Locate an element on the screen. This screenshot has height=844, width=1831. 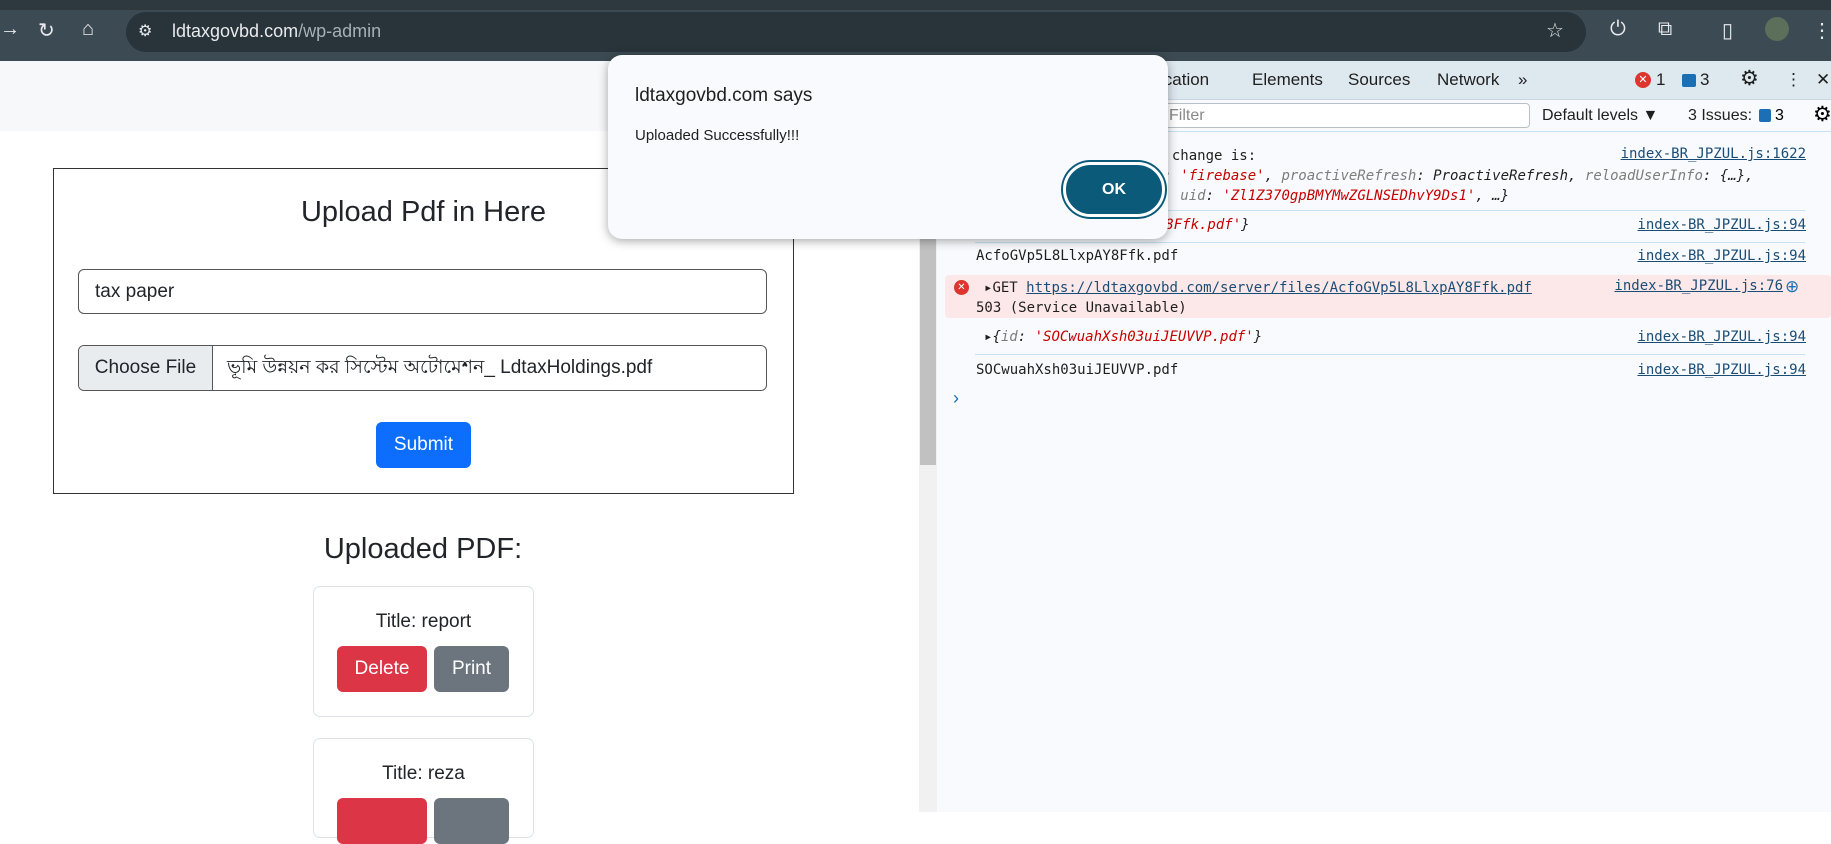
console-text: : {…}, is located at coordinates (1728, 176).